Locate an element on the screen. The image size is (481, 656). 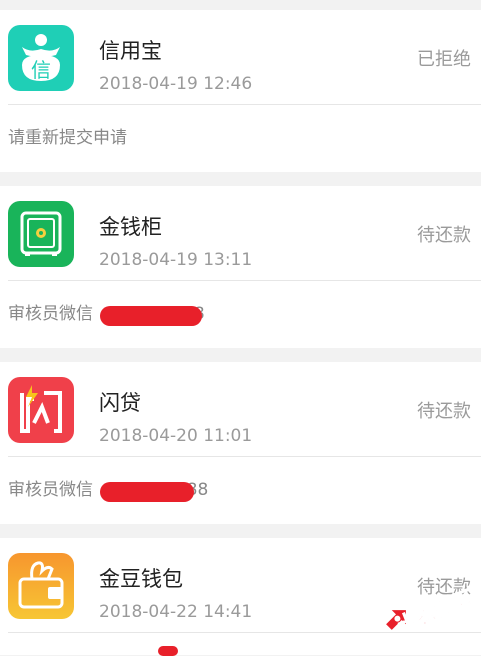
jinqiangui-app-icon is located at coordinates (41, 234).